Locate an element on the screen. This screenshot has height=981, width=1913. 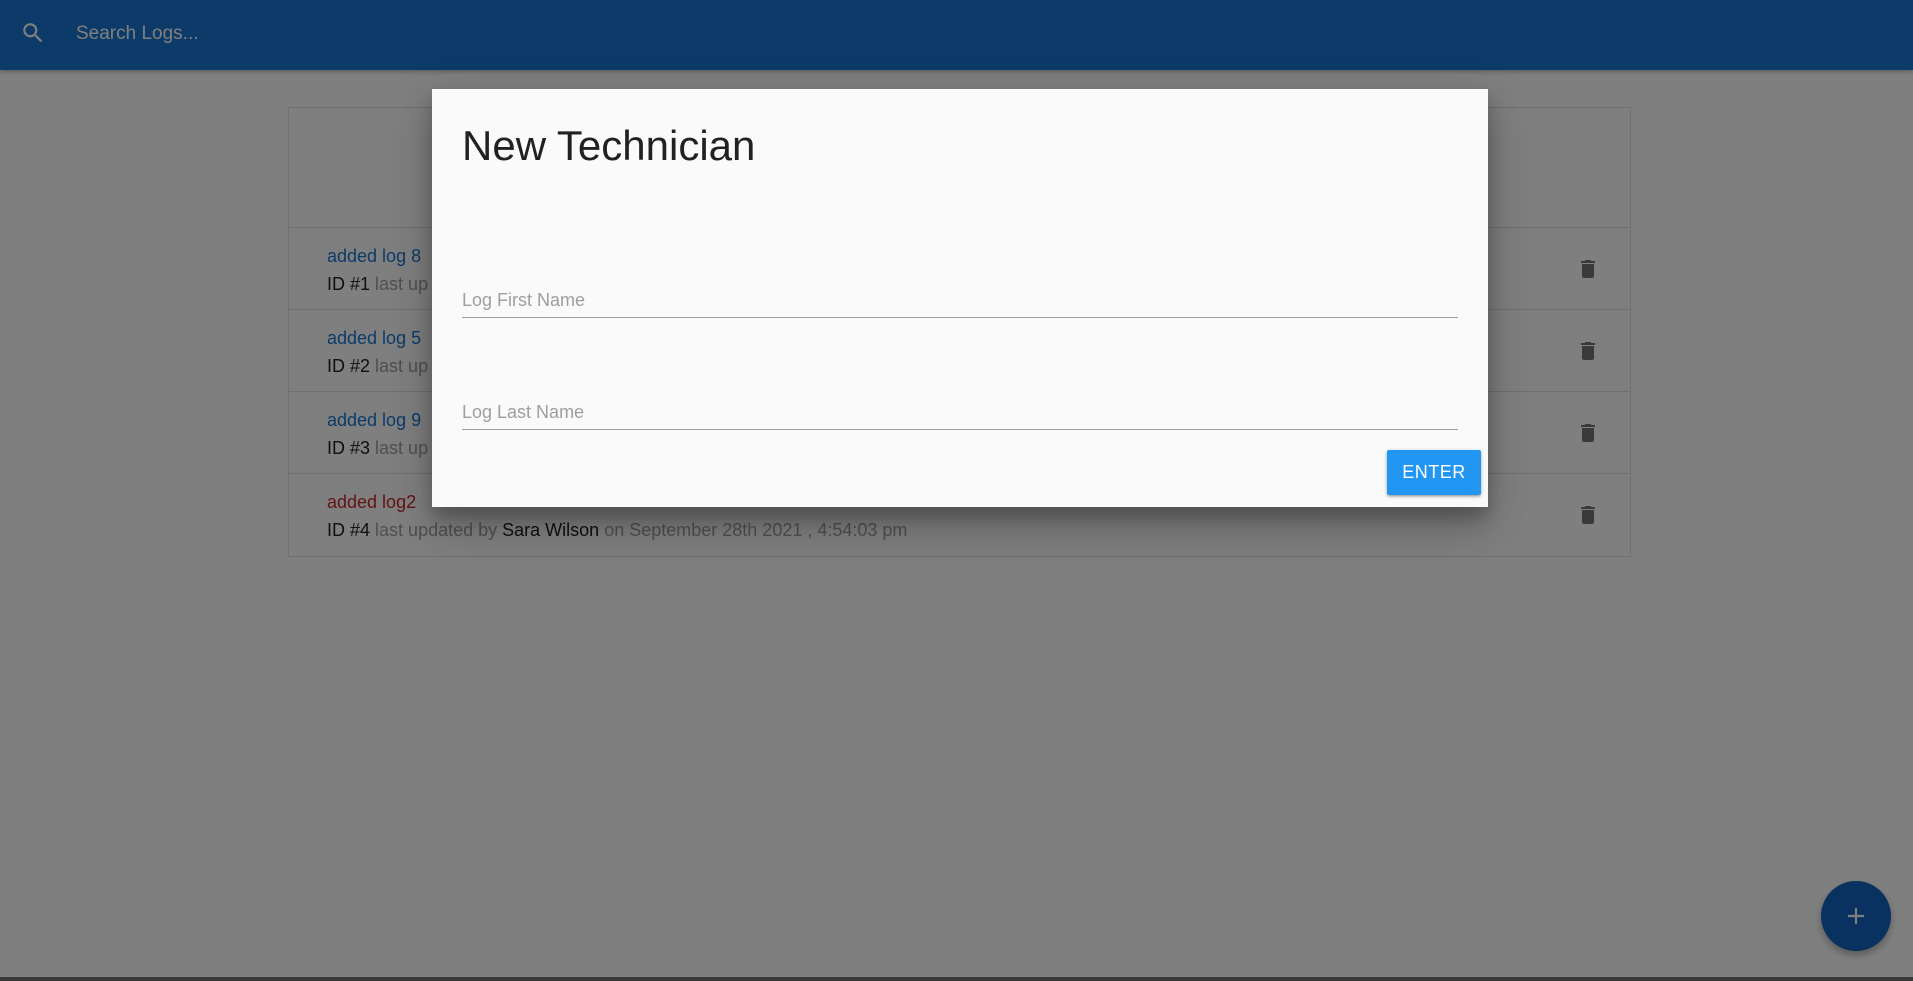
last-name-input is located at coordinates (960, 412).